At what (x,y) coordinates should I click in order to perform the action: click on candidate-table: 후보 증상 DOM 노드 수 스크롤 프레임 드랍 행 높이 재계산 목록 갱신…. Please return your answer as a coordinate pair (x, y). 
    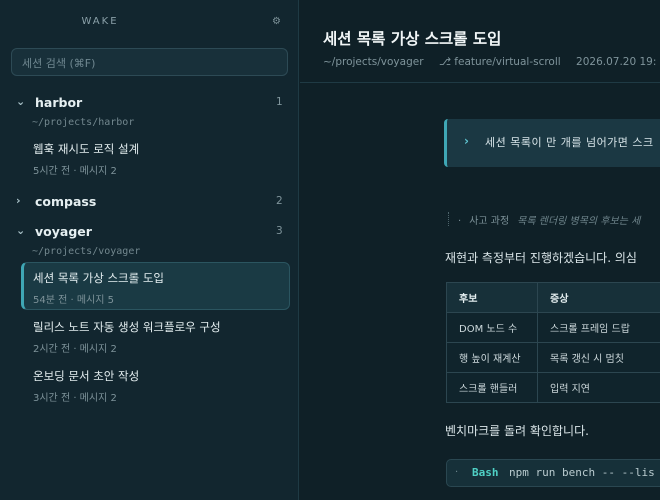
    Looking at the image, I should click on (553, 342).